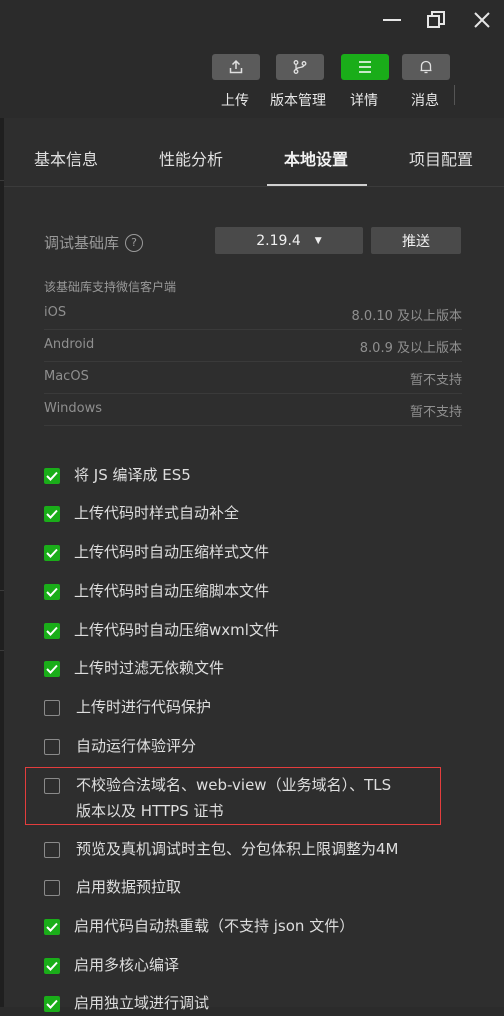 Image resolution: width=504 pixels, height=1016 pixels. I want to click on support-platform: MacOS, so click(66, 376).